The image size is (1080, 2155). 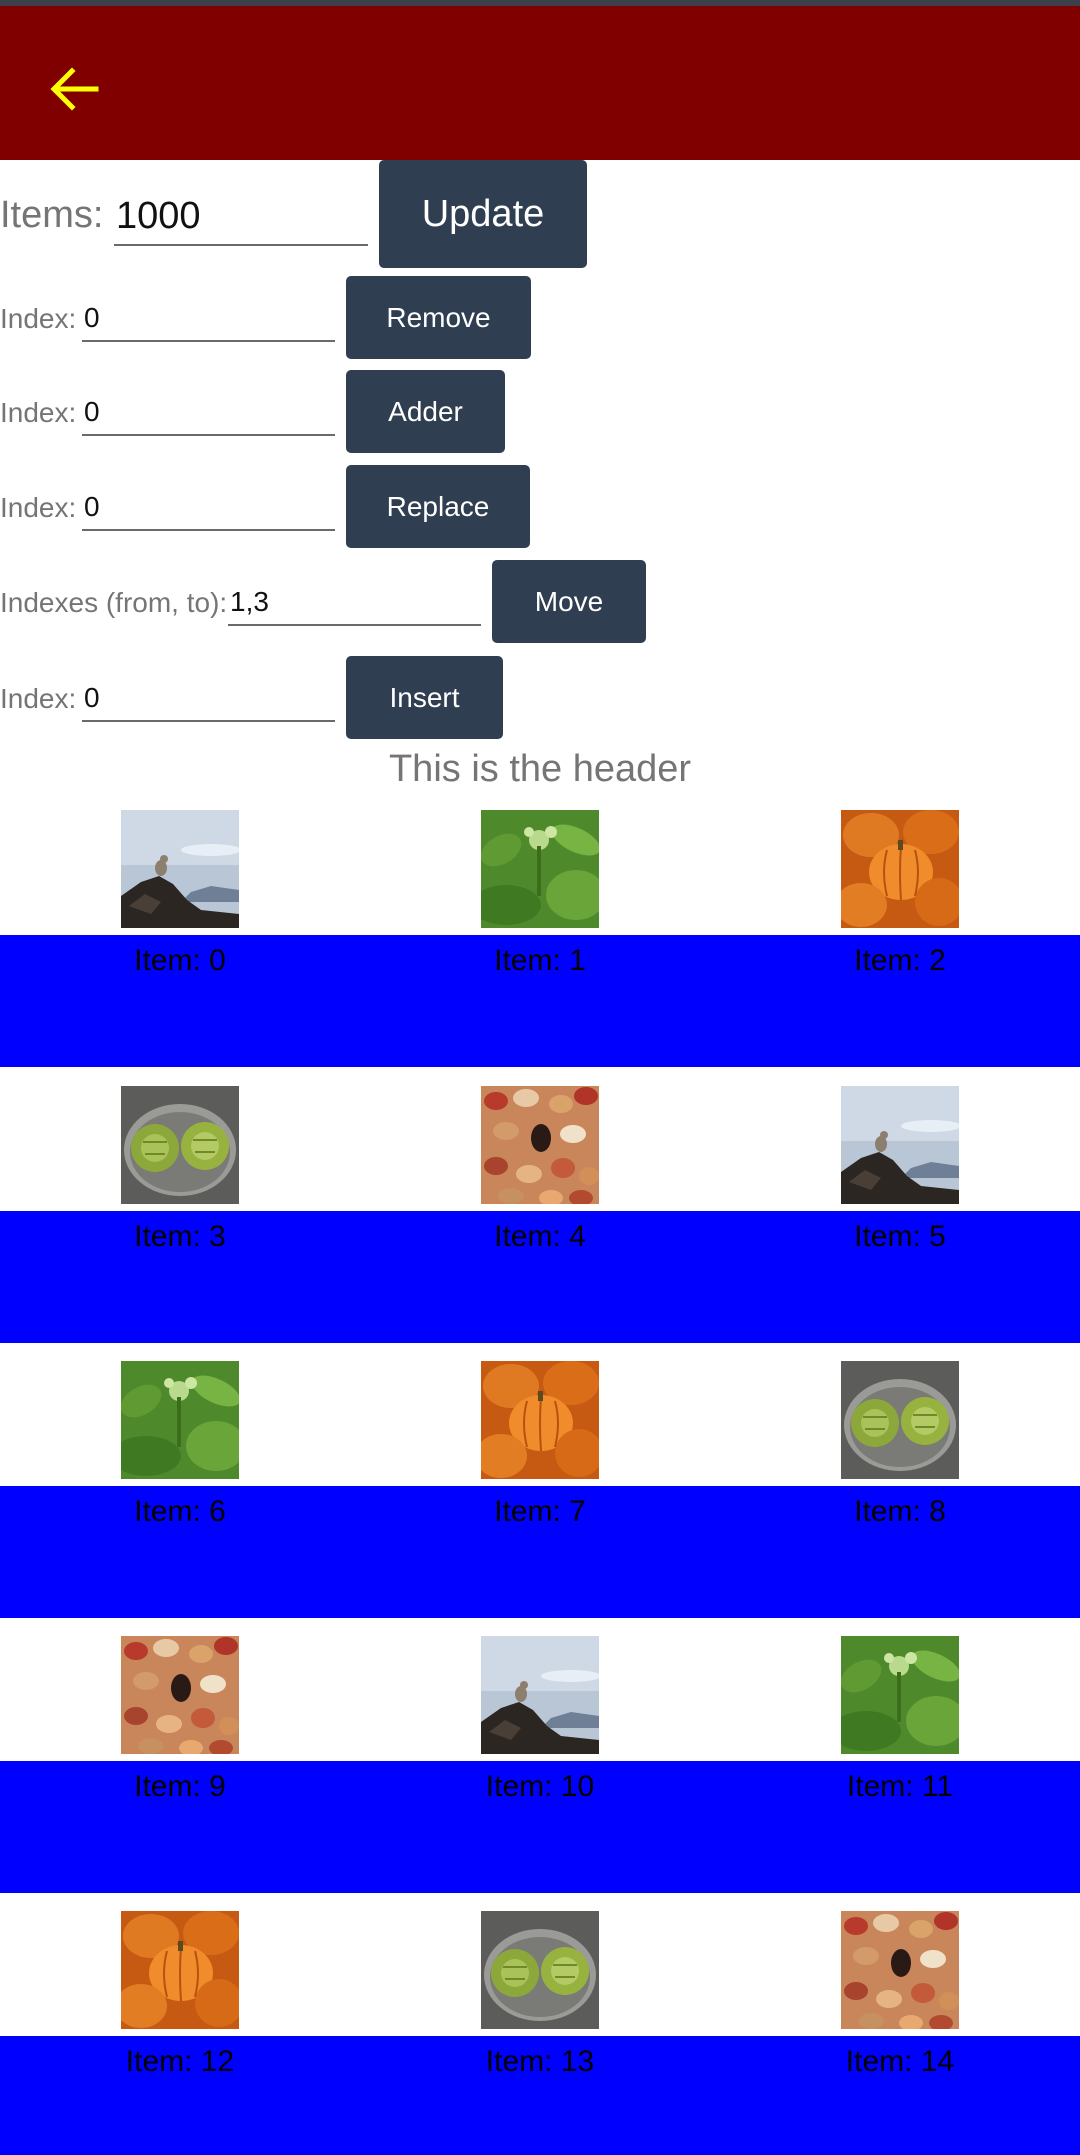 I want to click on grid-item: Item: 5, so click(x=900, y=1186).